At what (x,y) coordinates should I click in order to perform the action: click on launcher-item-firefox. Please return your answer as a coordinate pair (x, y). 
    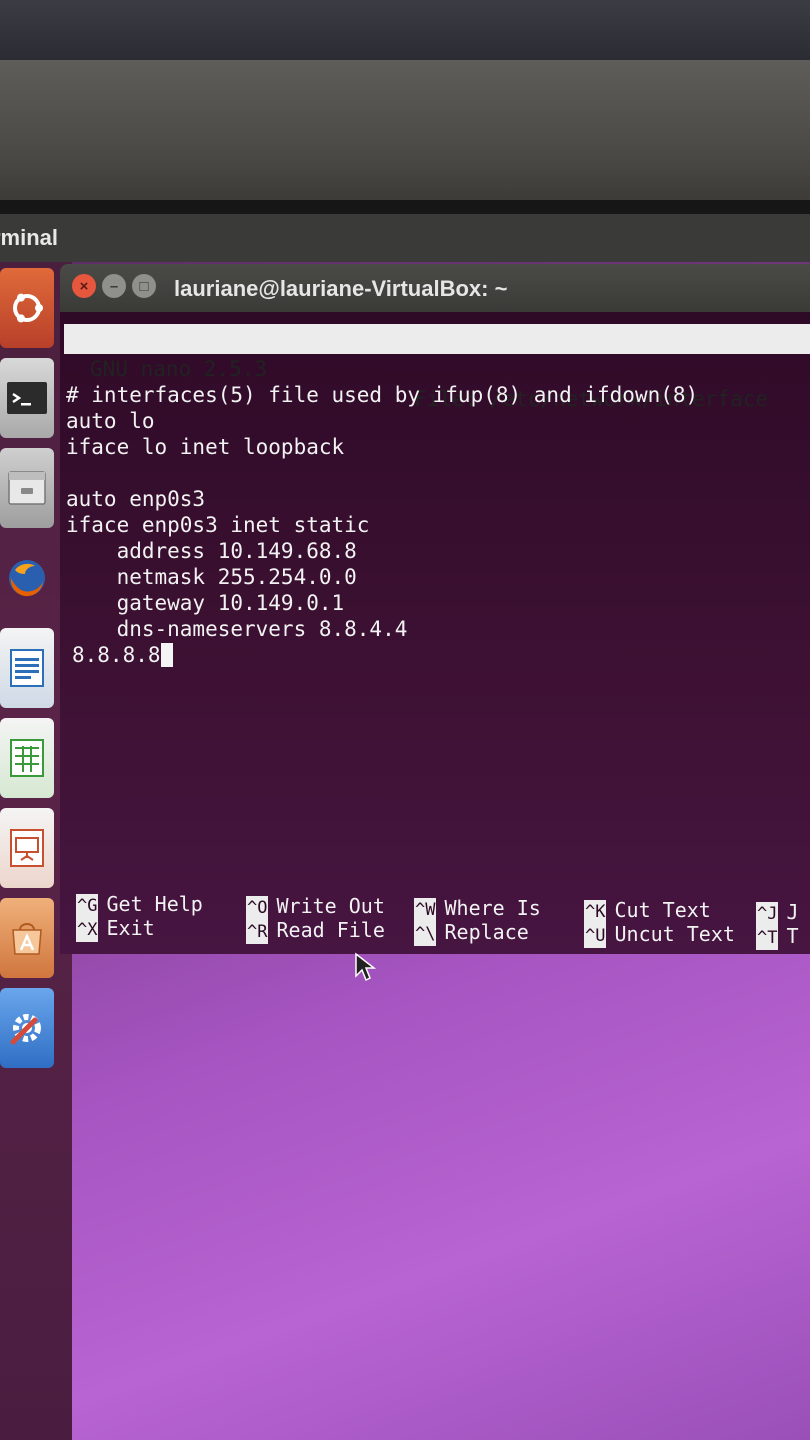
    Looking at the image, I should click on (27, 578).